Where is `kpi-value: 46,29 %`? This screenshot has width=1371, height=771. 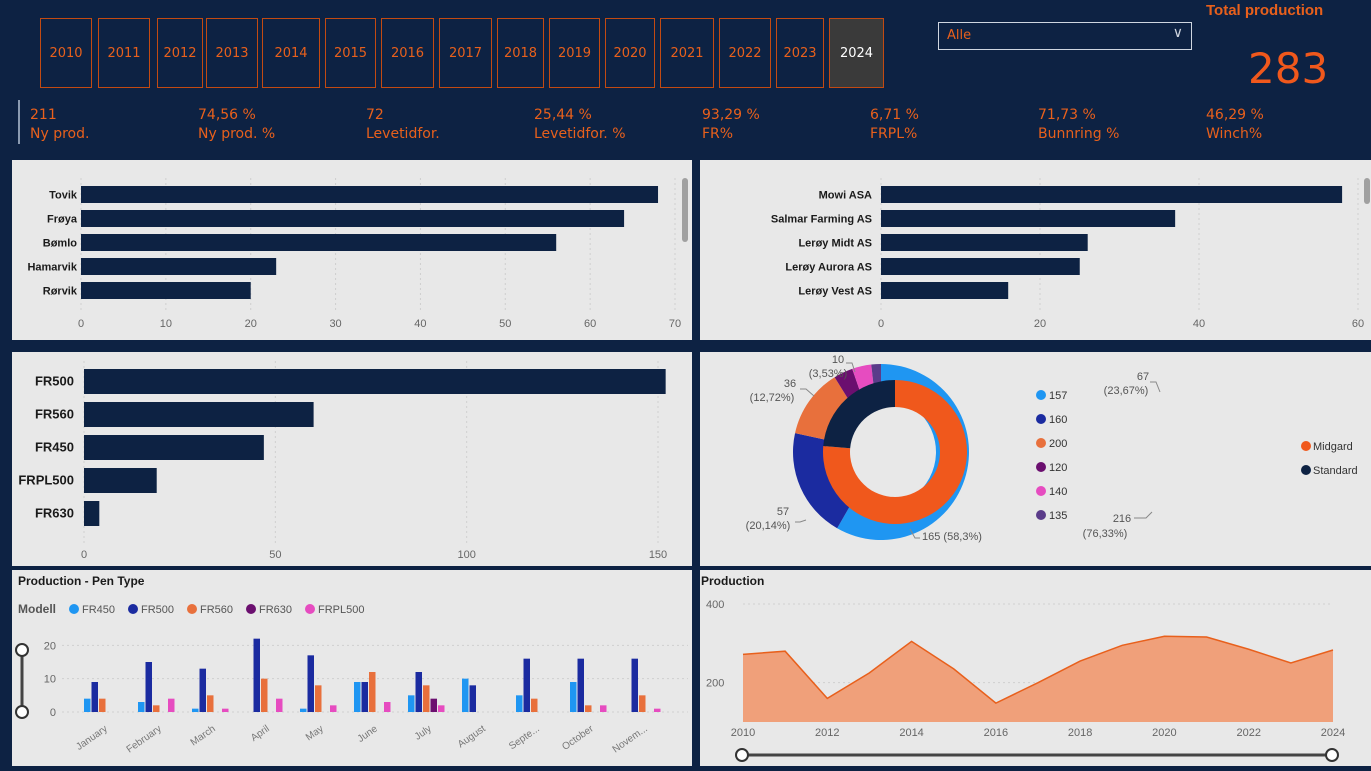 kpi-value: 46,29 % is located at coordinates (1235, 115).